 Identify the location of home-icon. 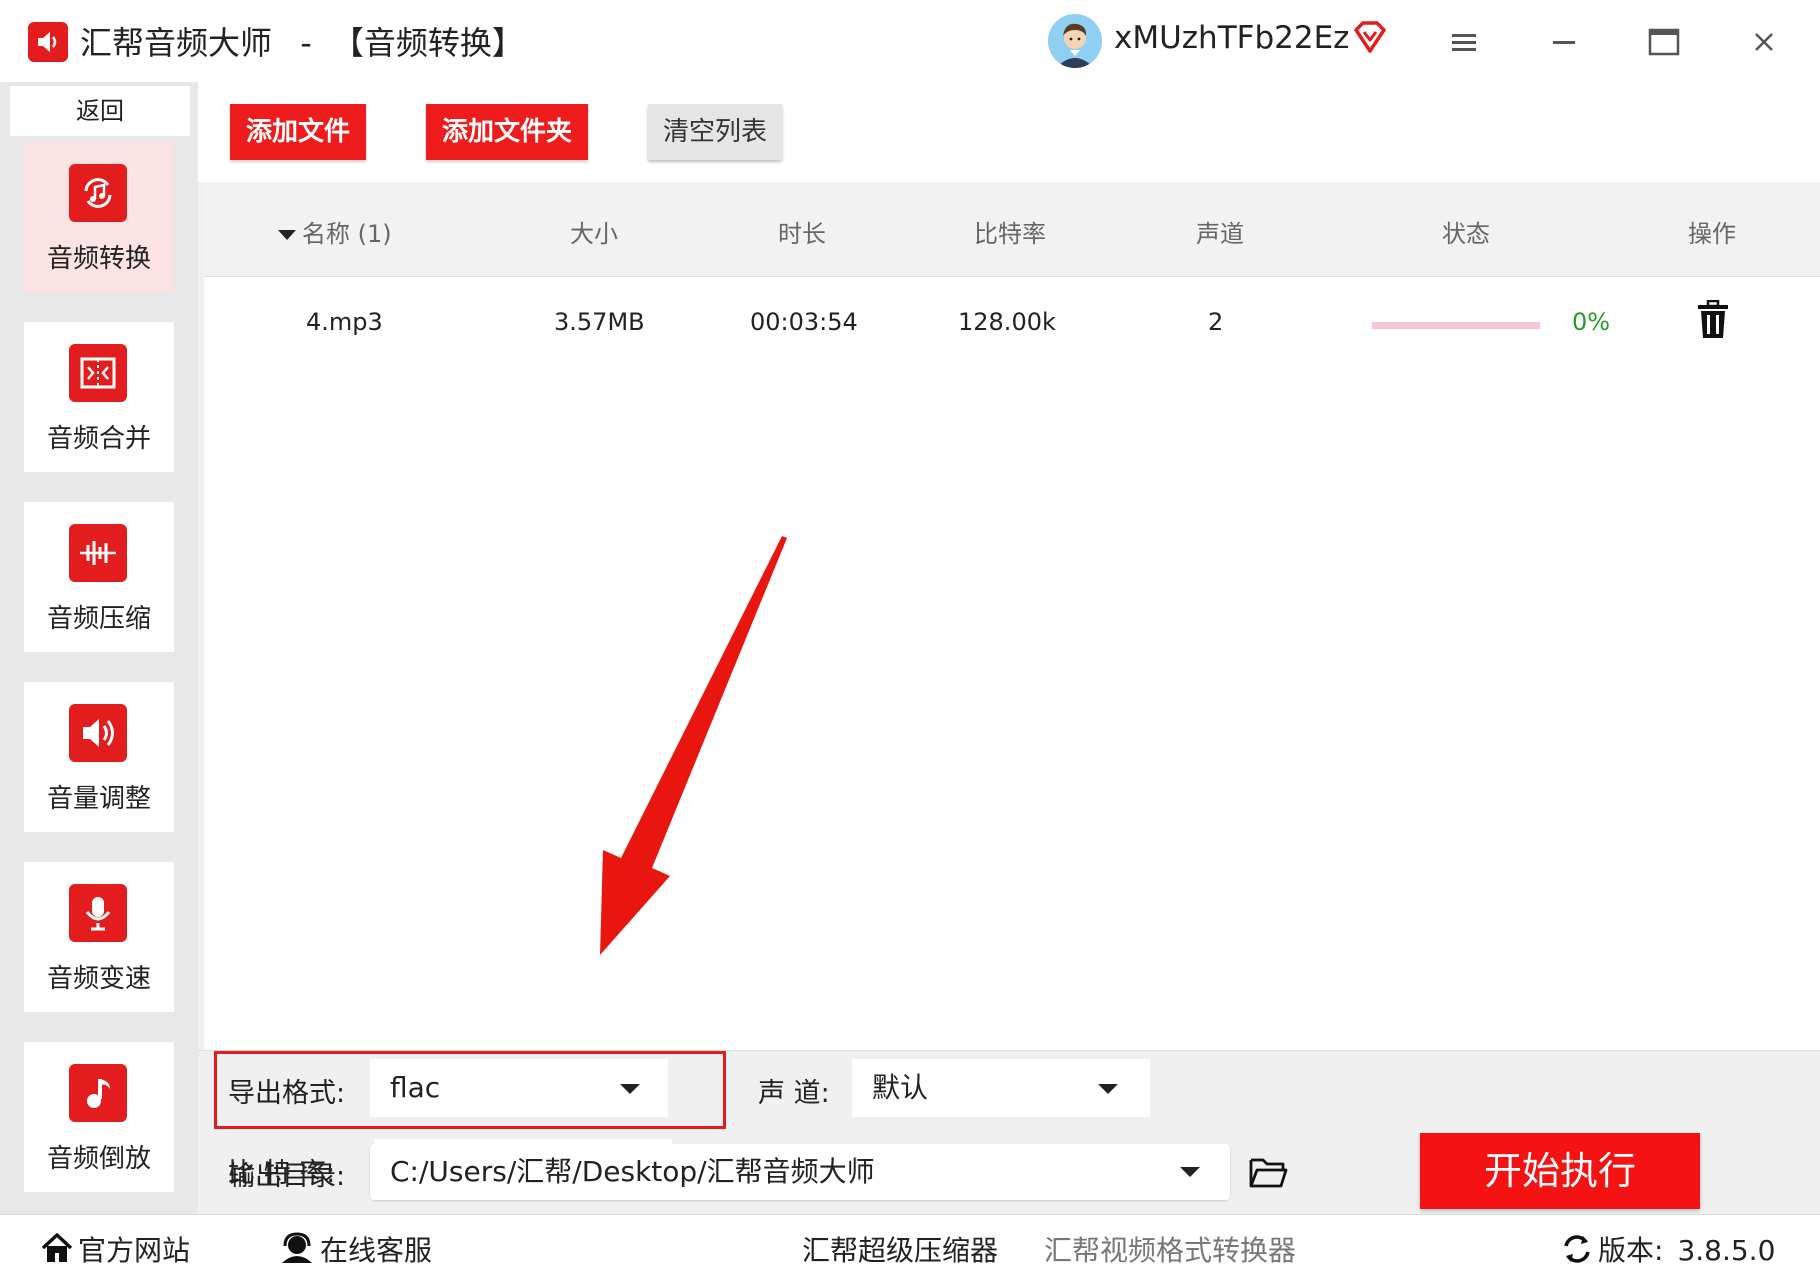
(57, 1251).